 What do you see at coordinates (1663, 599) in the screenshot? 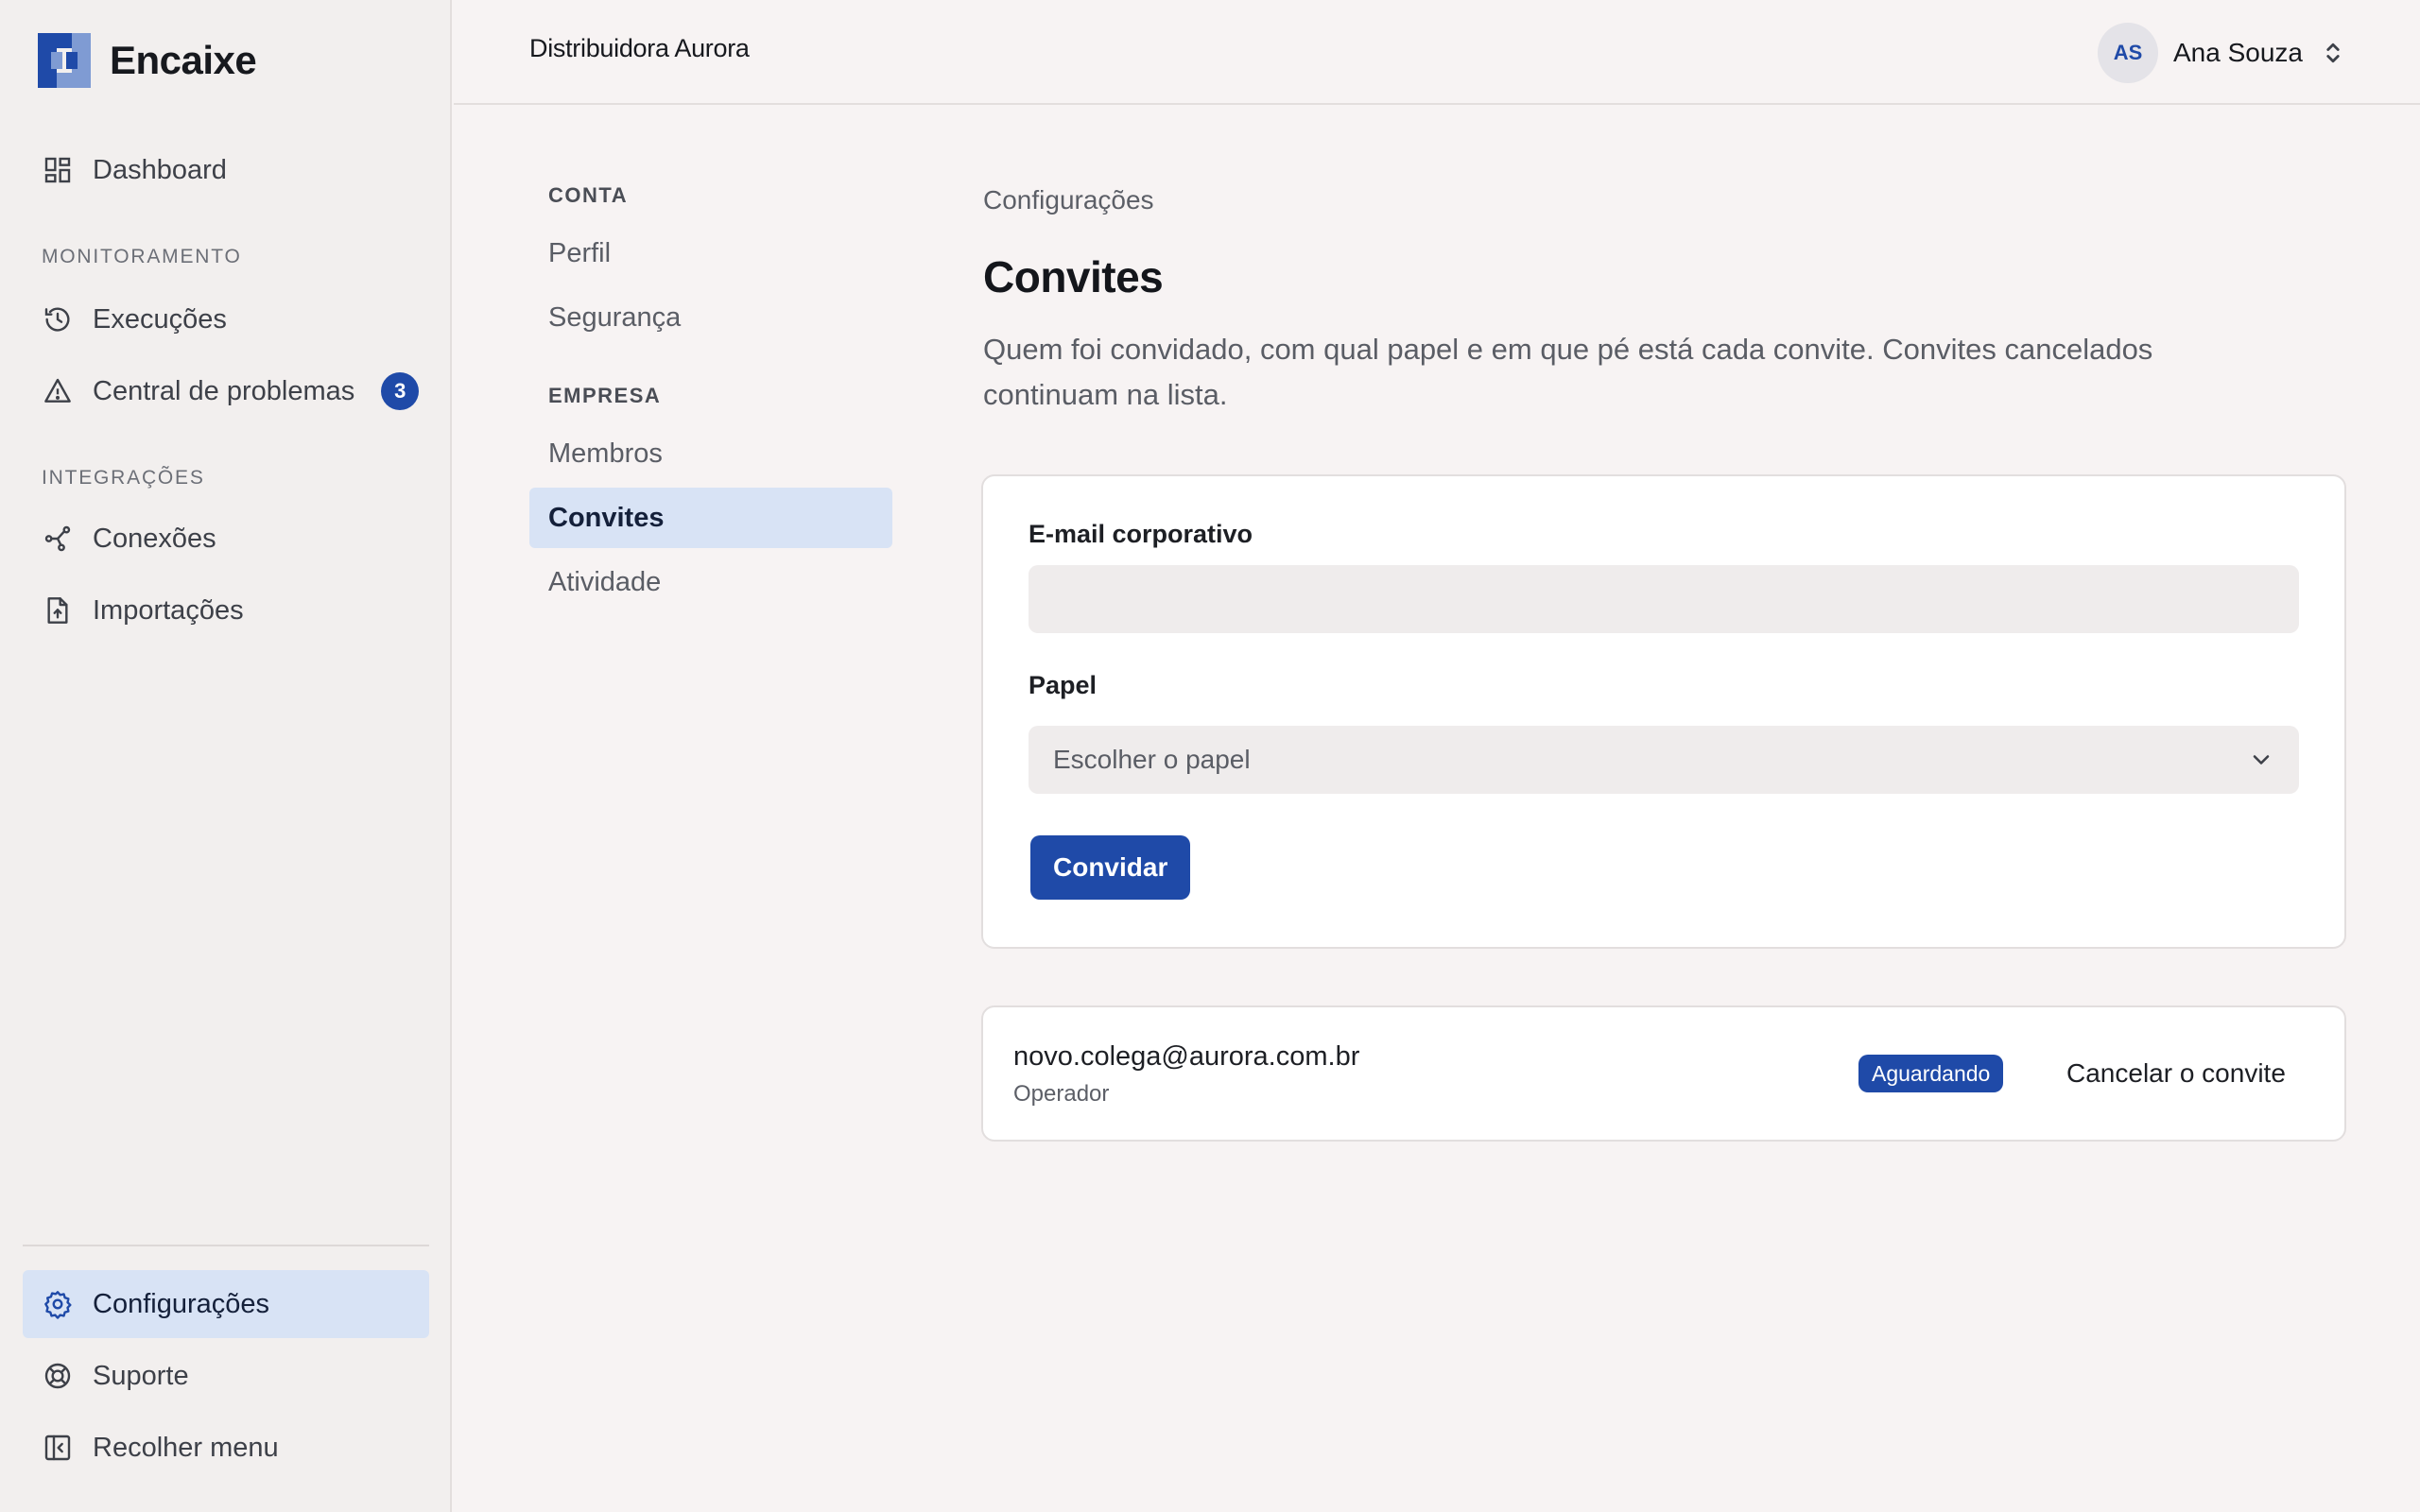
I see `email-field` at bounding box center [1663, 599].